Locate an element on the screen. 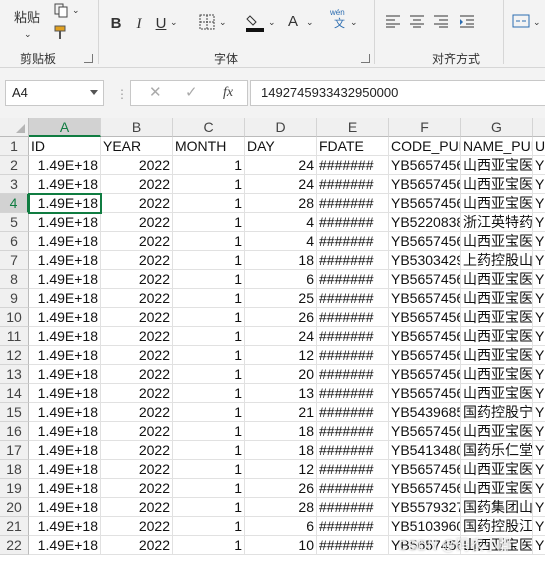 This screenshot has height=561, width=545. table-cell: YB5439685 is located at coordinates (425, 412).